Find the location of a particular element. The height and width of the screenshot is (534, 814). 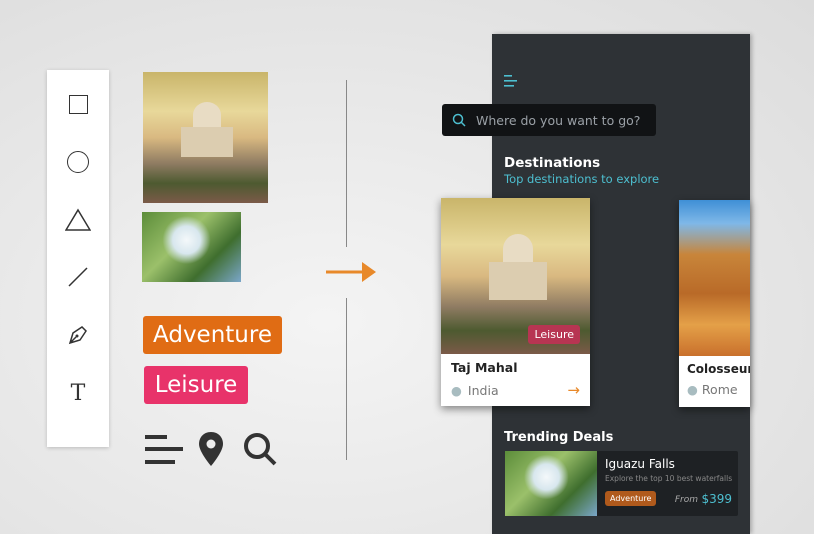

deal-price: $399 is located at coordinates (716, 499).